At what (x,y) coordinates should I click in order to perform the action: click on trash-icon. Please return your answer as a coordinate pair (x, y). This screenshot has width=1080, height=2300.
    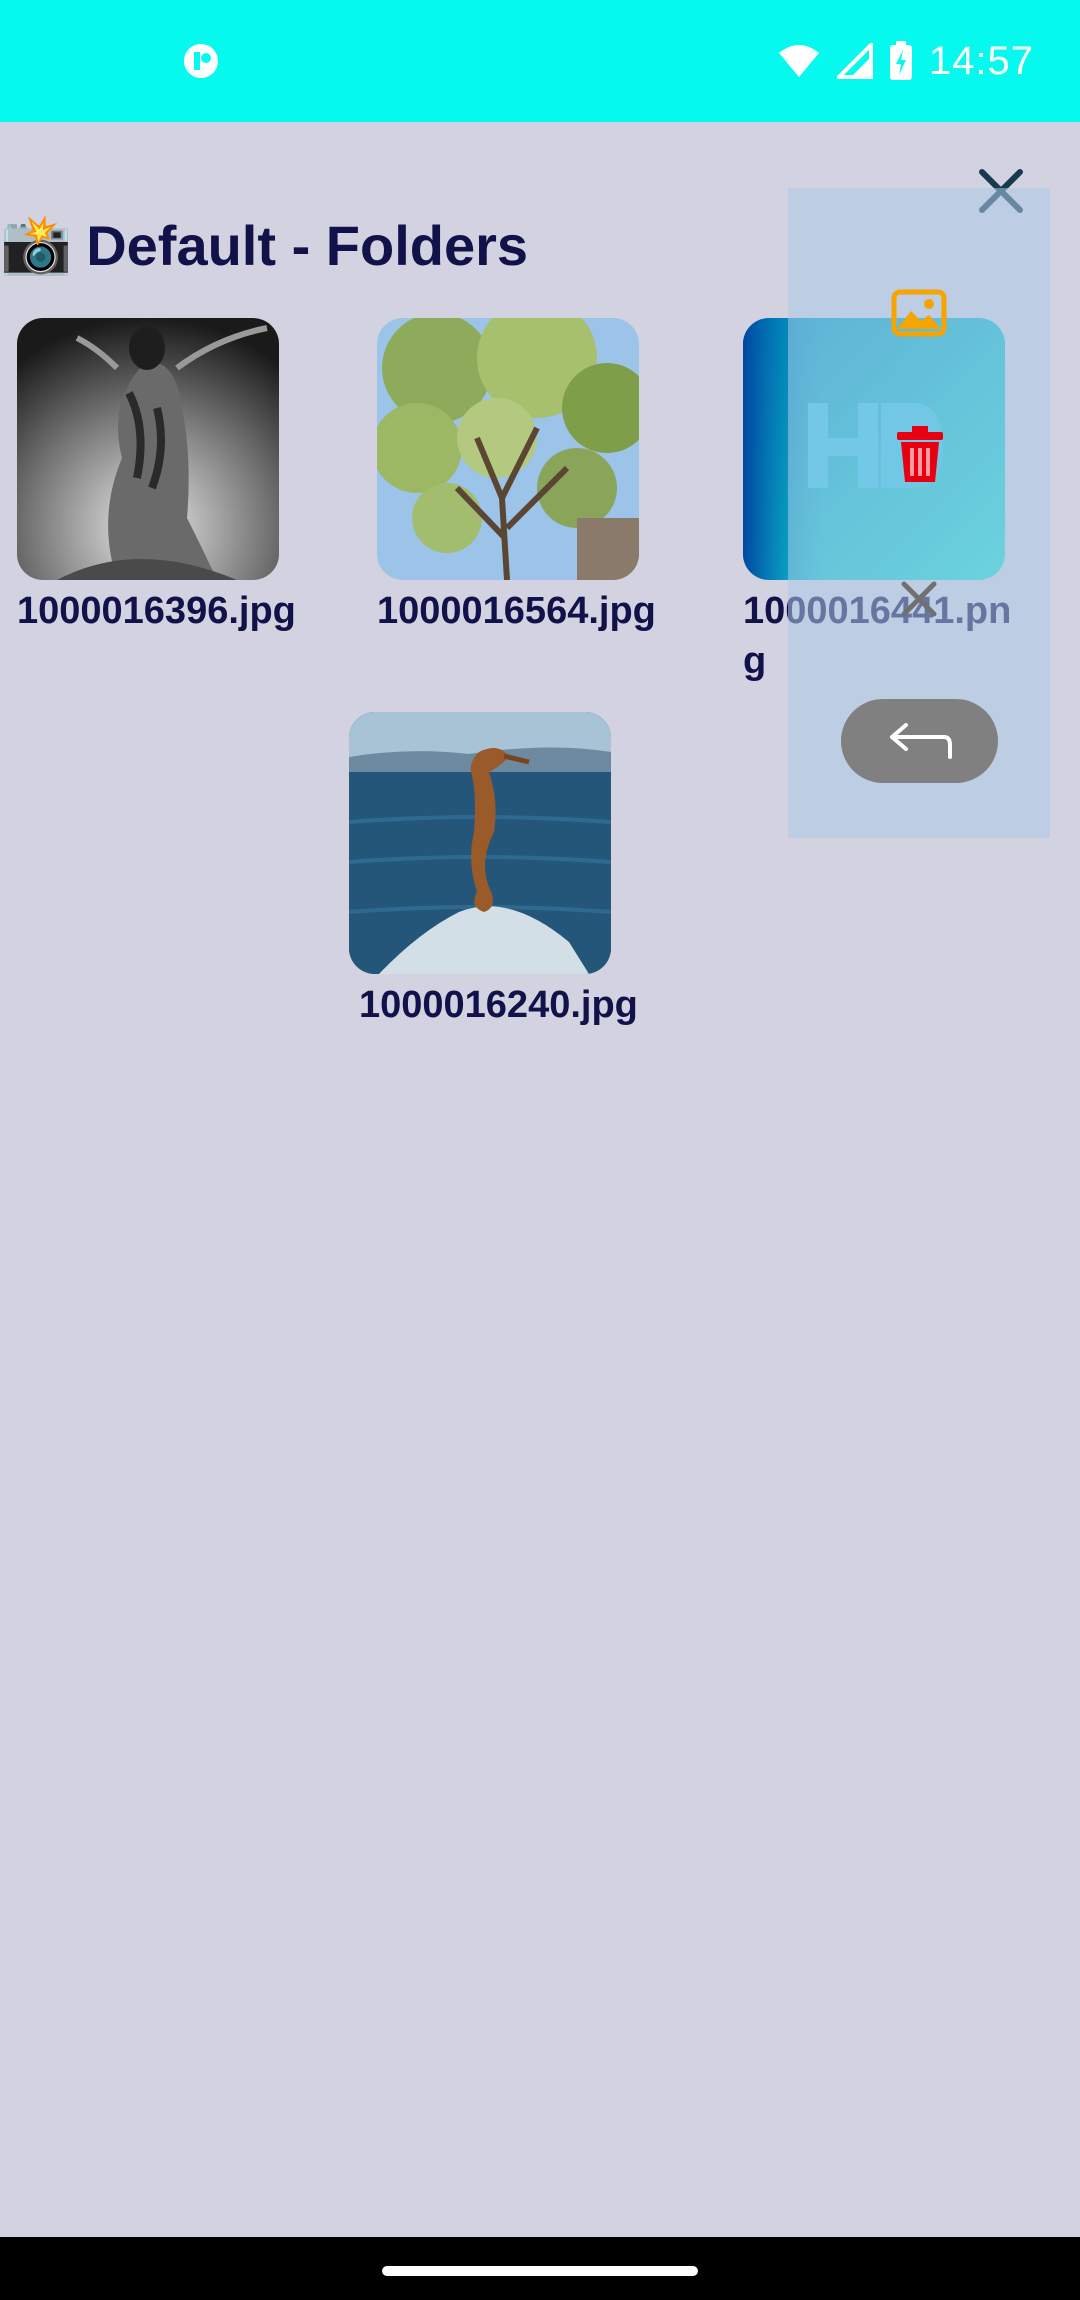
    Looking at the image, I should click on (920, 454).